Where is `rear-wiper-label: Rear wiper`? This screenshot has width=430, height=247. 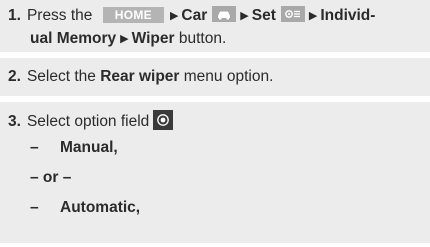 rear-wiper-label: Rear wiper is located at coordinates (140, 76).